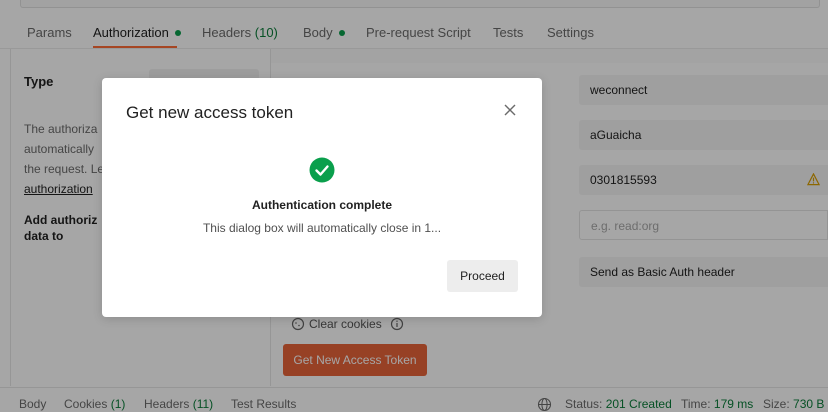  Describe the element at coordinates (510, 110) in the screenshot. I see `close-icon` at that location.